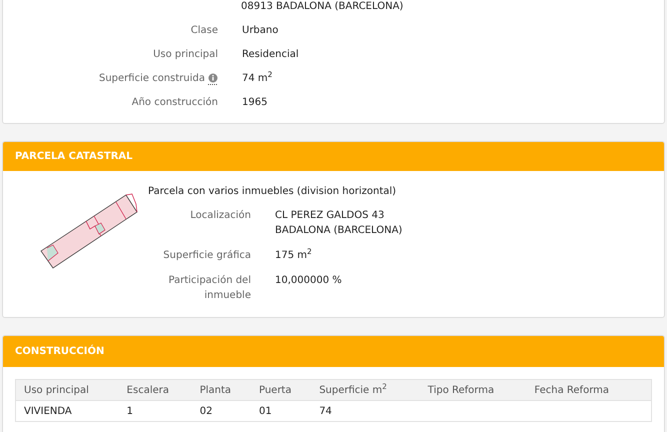 The image size is (667, 432). What do you see at coordinates (57, 391) in the screenshot?
I see `column-header: Uso principal` at bounding box center [57, 391].